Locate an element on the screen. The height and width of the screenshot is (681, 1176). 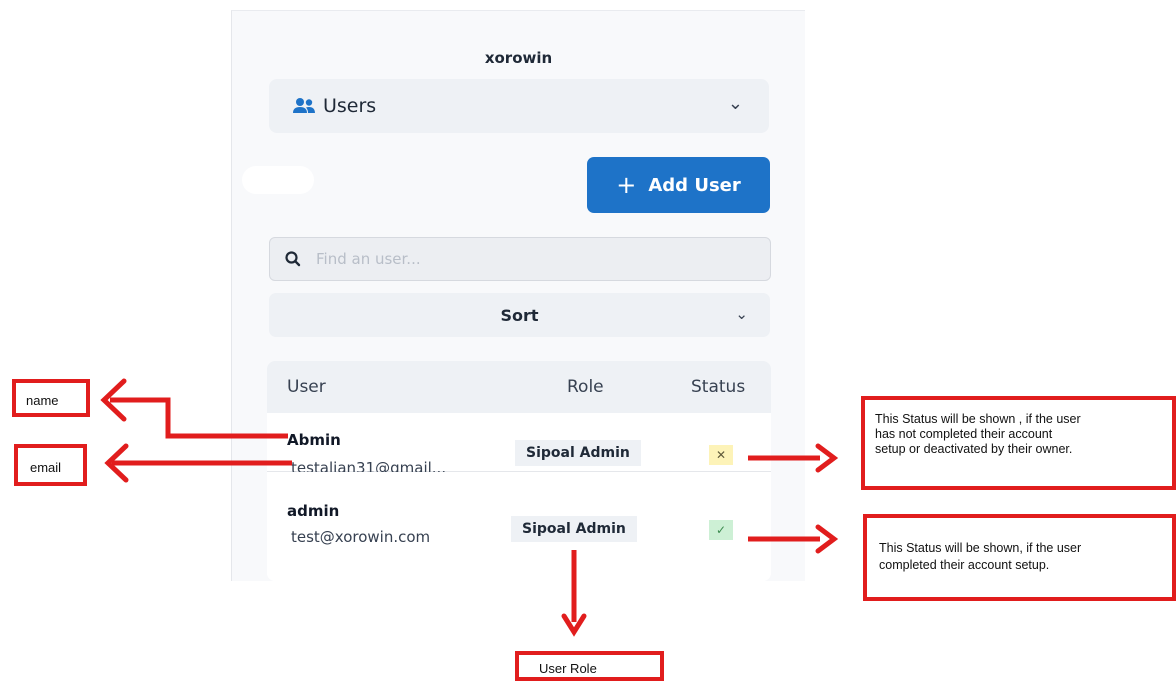
annotation-name: name is located at coordinates (51, 398).